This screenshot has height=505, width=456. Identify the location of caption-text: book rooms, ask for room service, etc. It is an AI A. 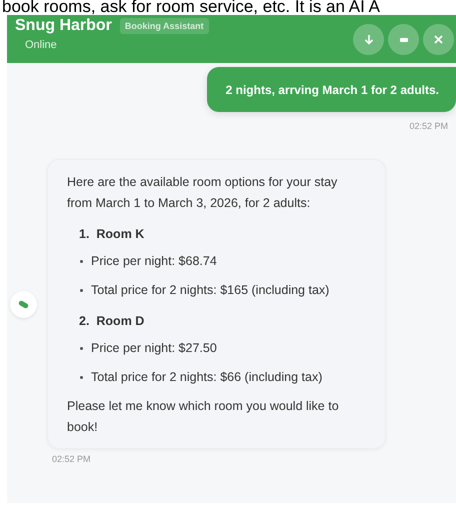
(191, 7).